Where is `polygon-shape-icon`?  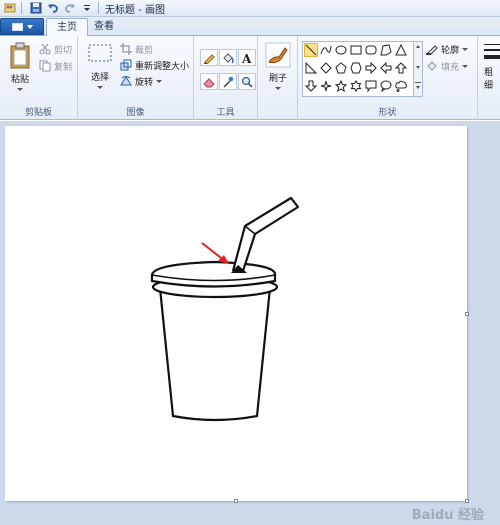
polygon-shape-icon is located at coordinates (386, 50).